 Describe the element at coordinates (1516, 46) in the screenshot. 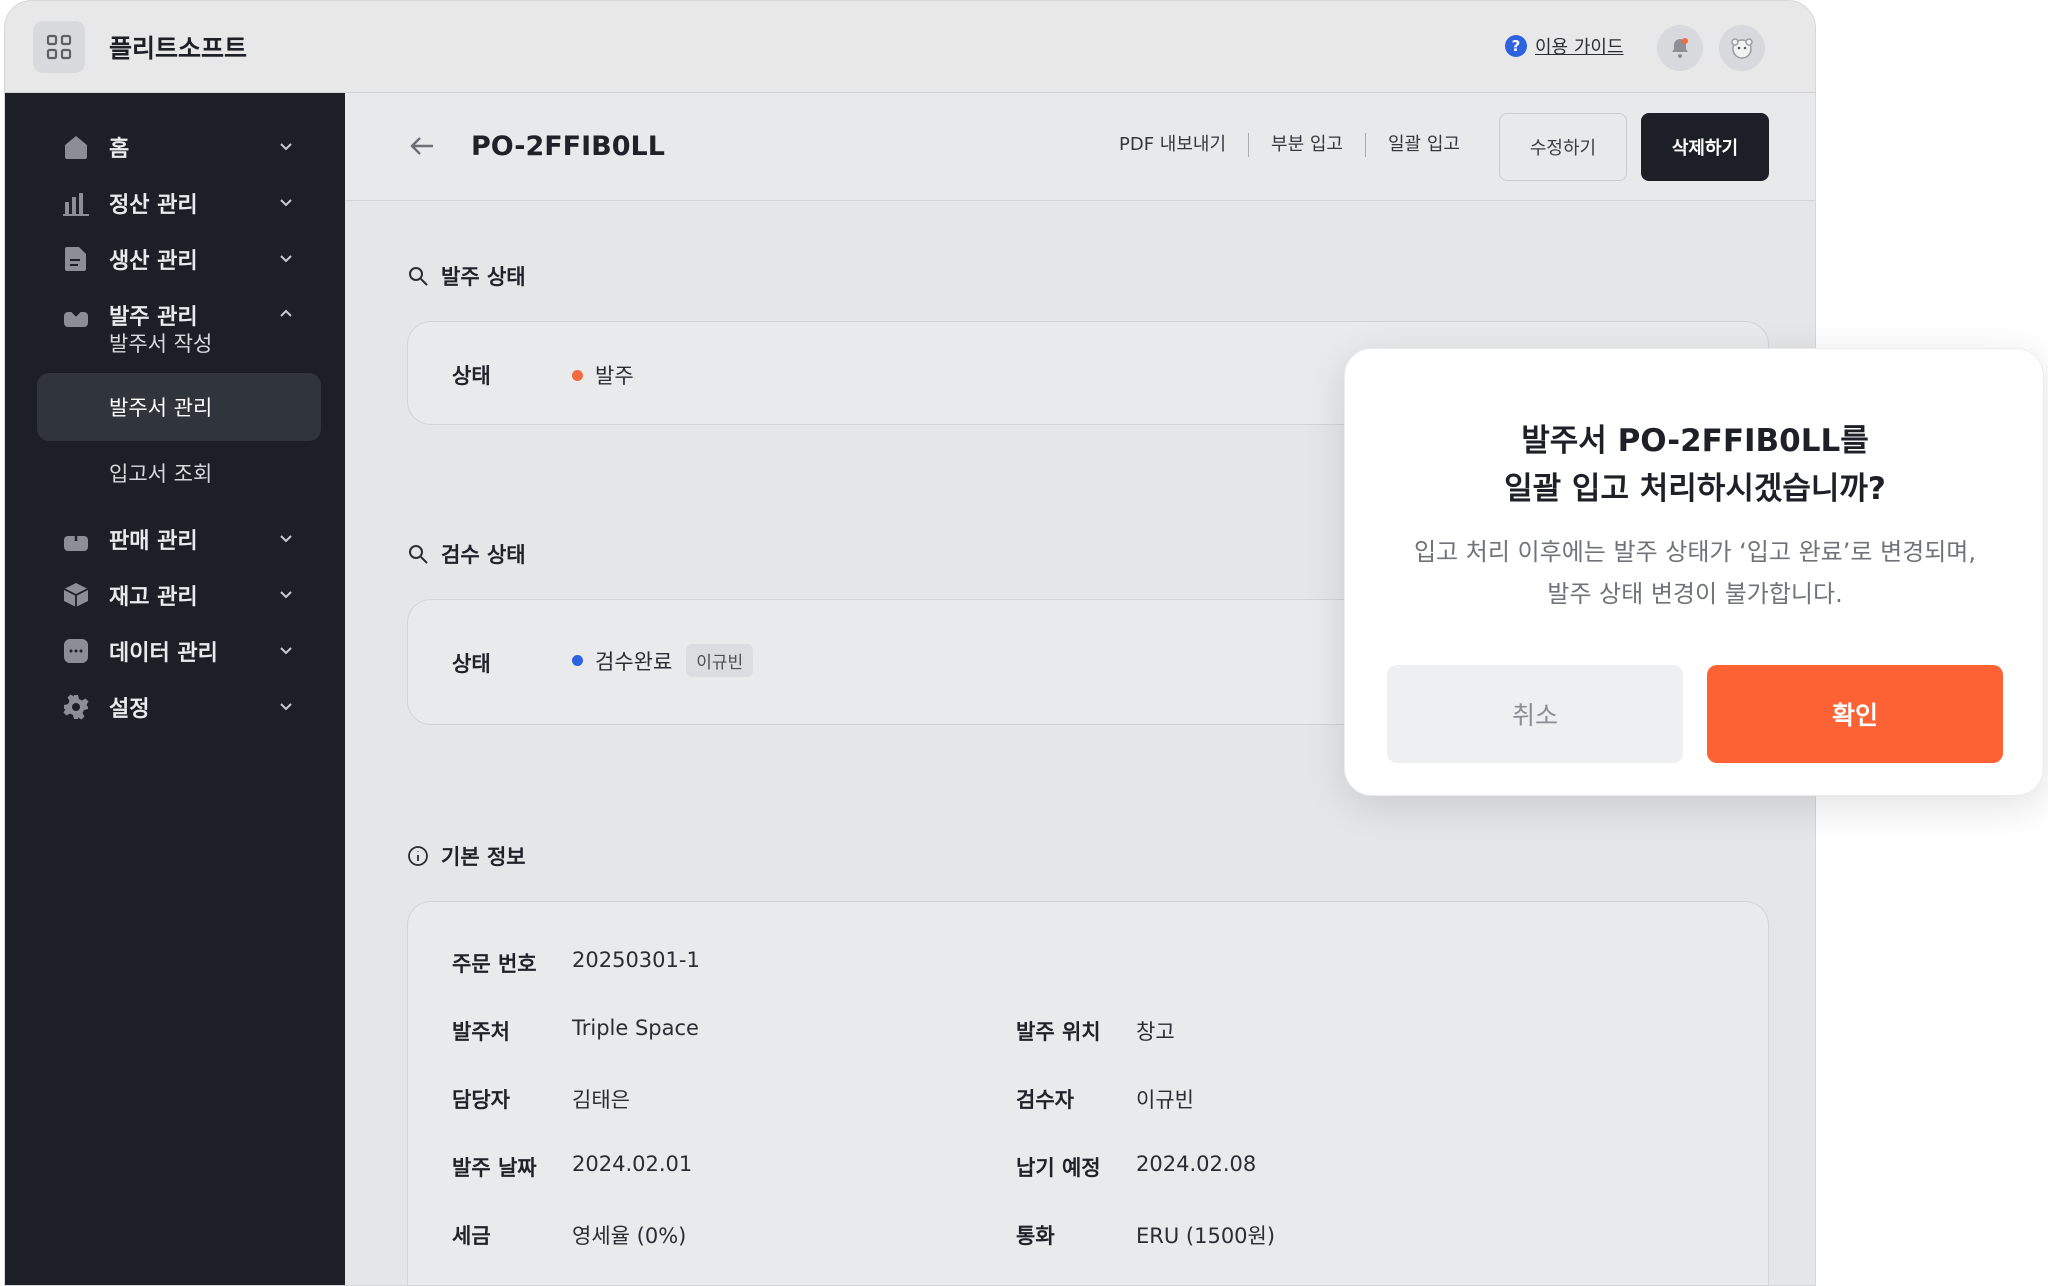

I see `question-icon: ?` at that location.